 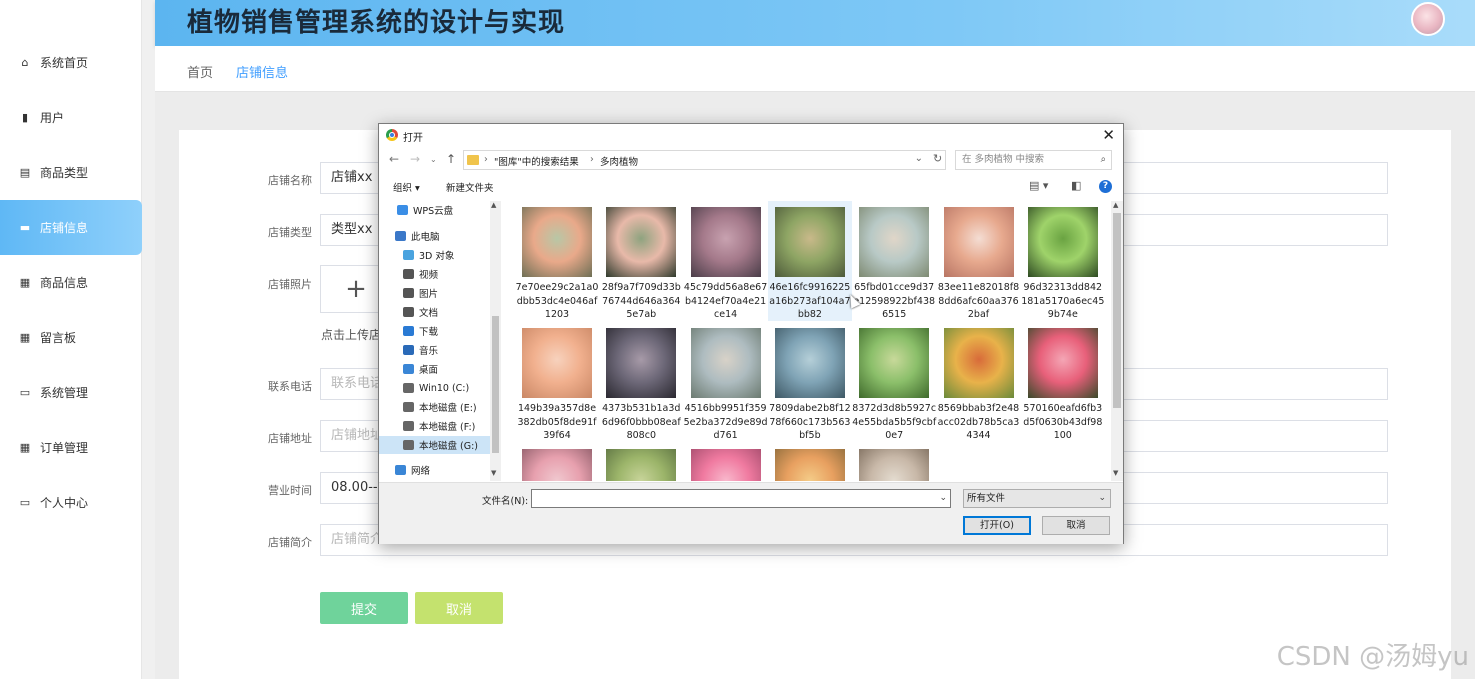 I want to click on file-name: 45c79dd56a8e67b4124ef70a4e21ce14, so click(x=725, y=301).